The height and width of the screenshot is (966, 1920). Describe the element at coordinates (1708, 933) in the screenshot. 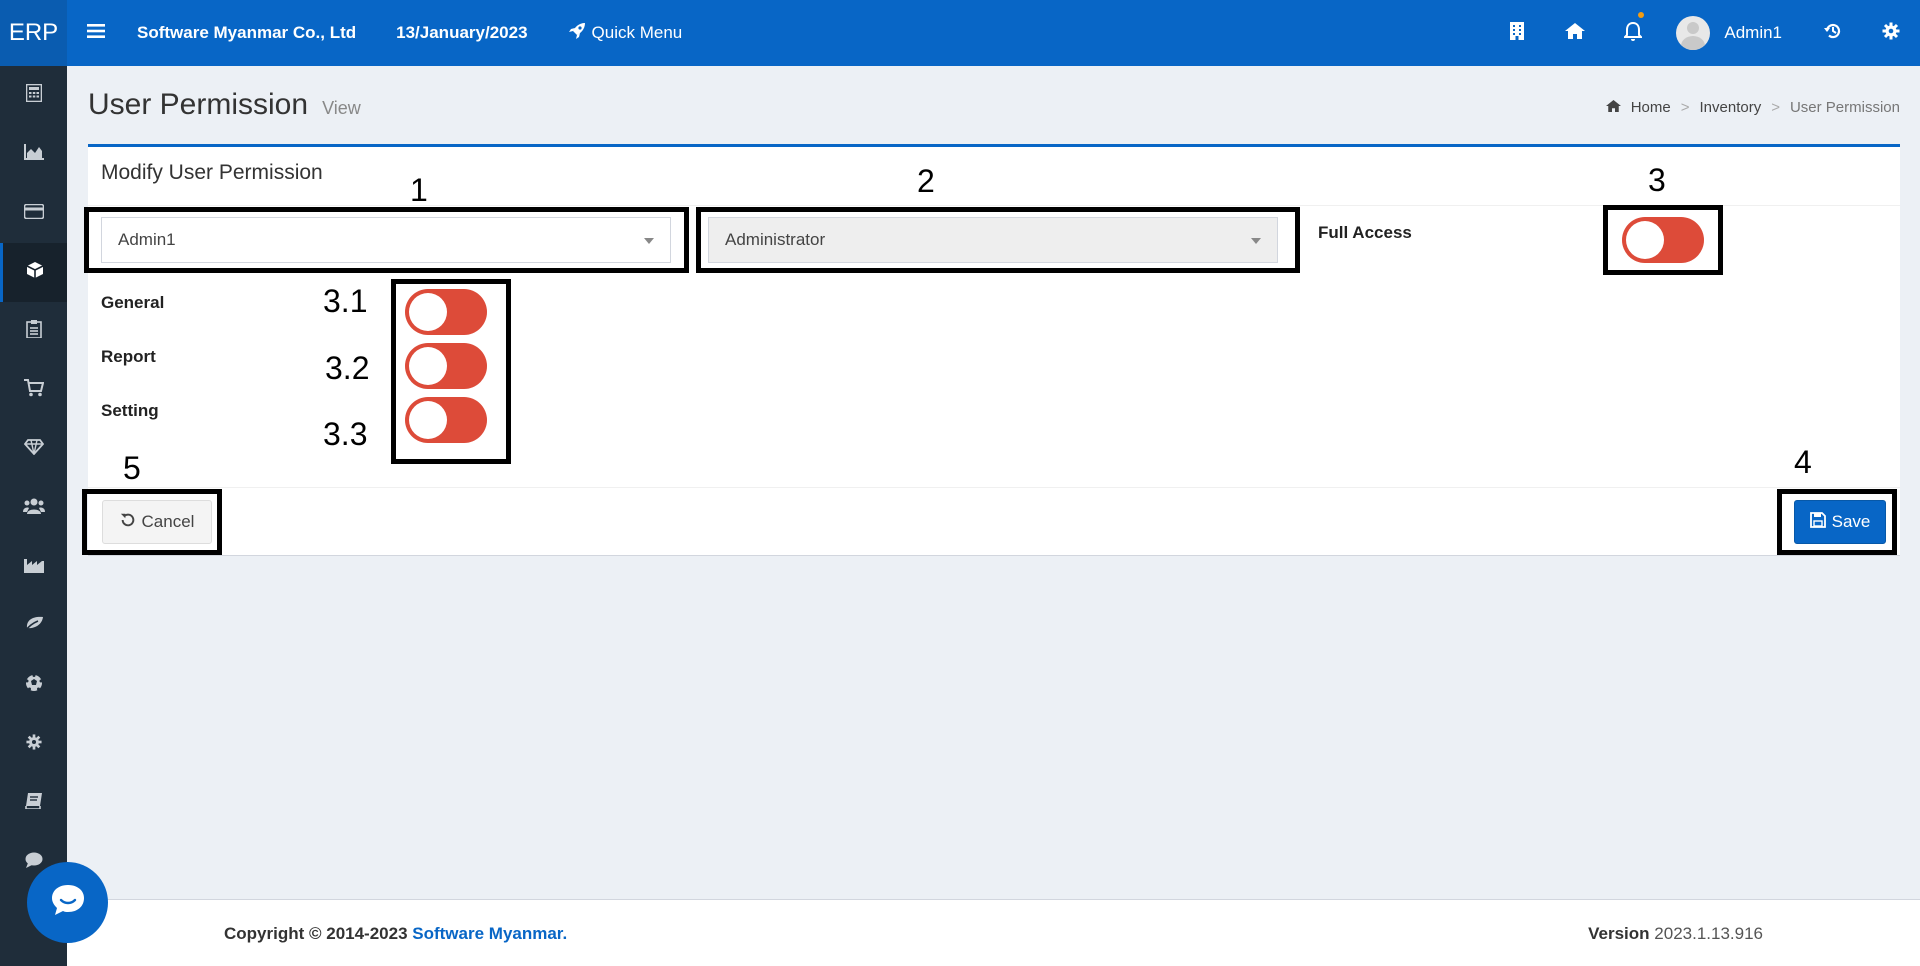

I see `version-number: 2023.1.13.916` at that location.